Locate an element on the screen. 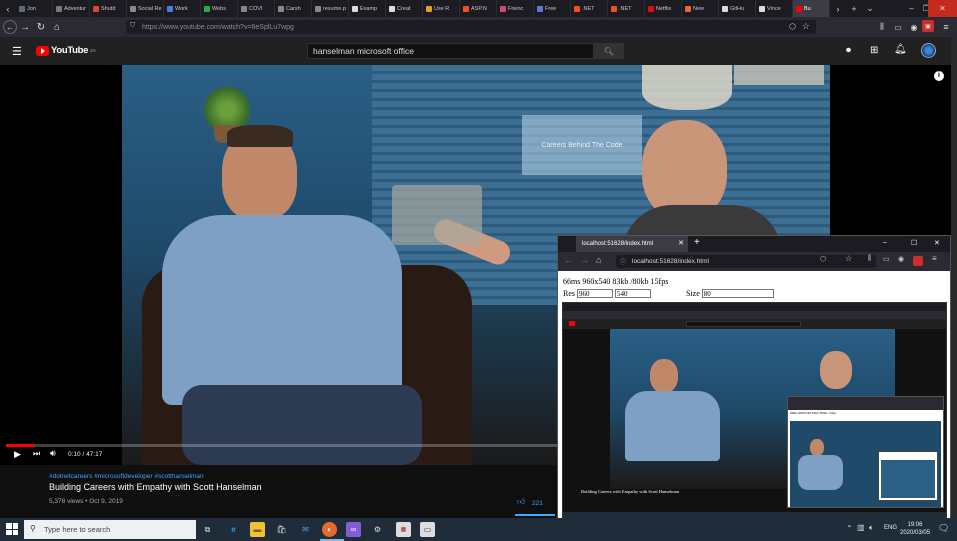  home-button: ⌂ is located at coordinates (57, 27).